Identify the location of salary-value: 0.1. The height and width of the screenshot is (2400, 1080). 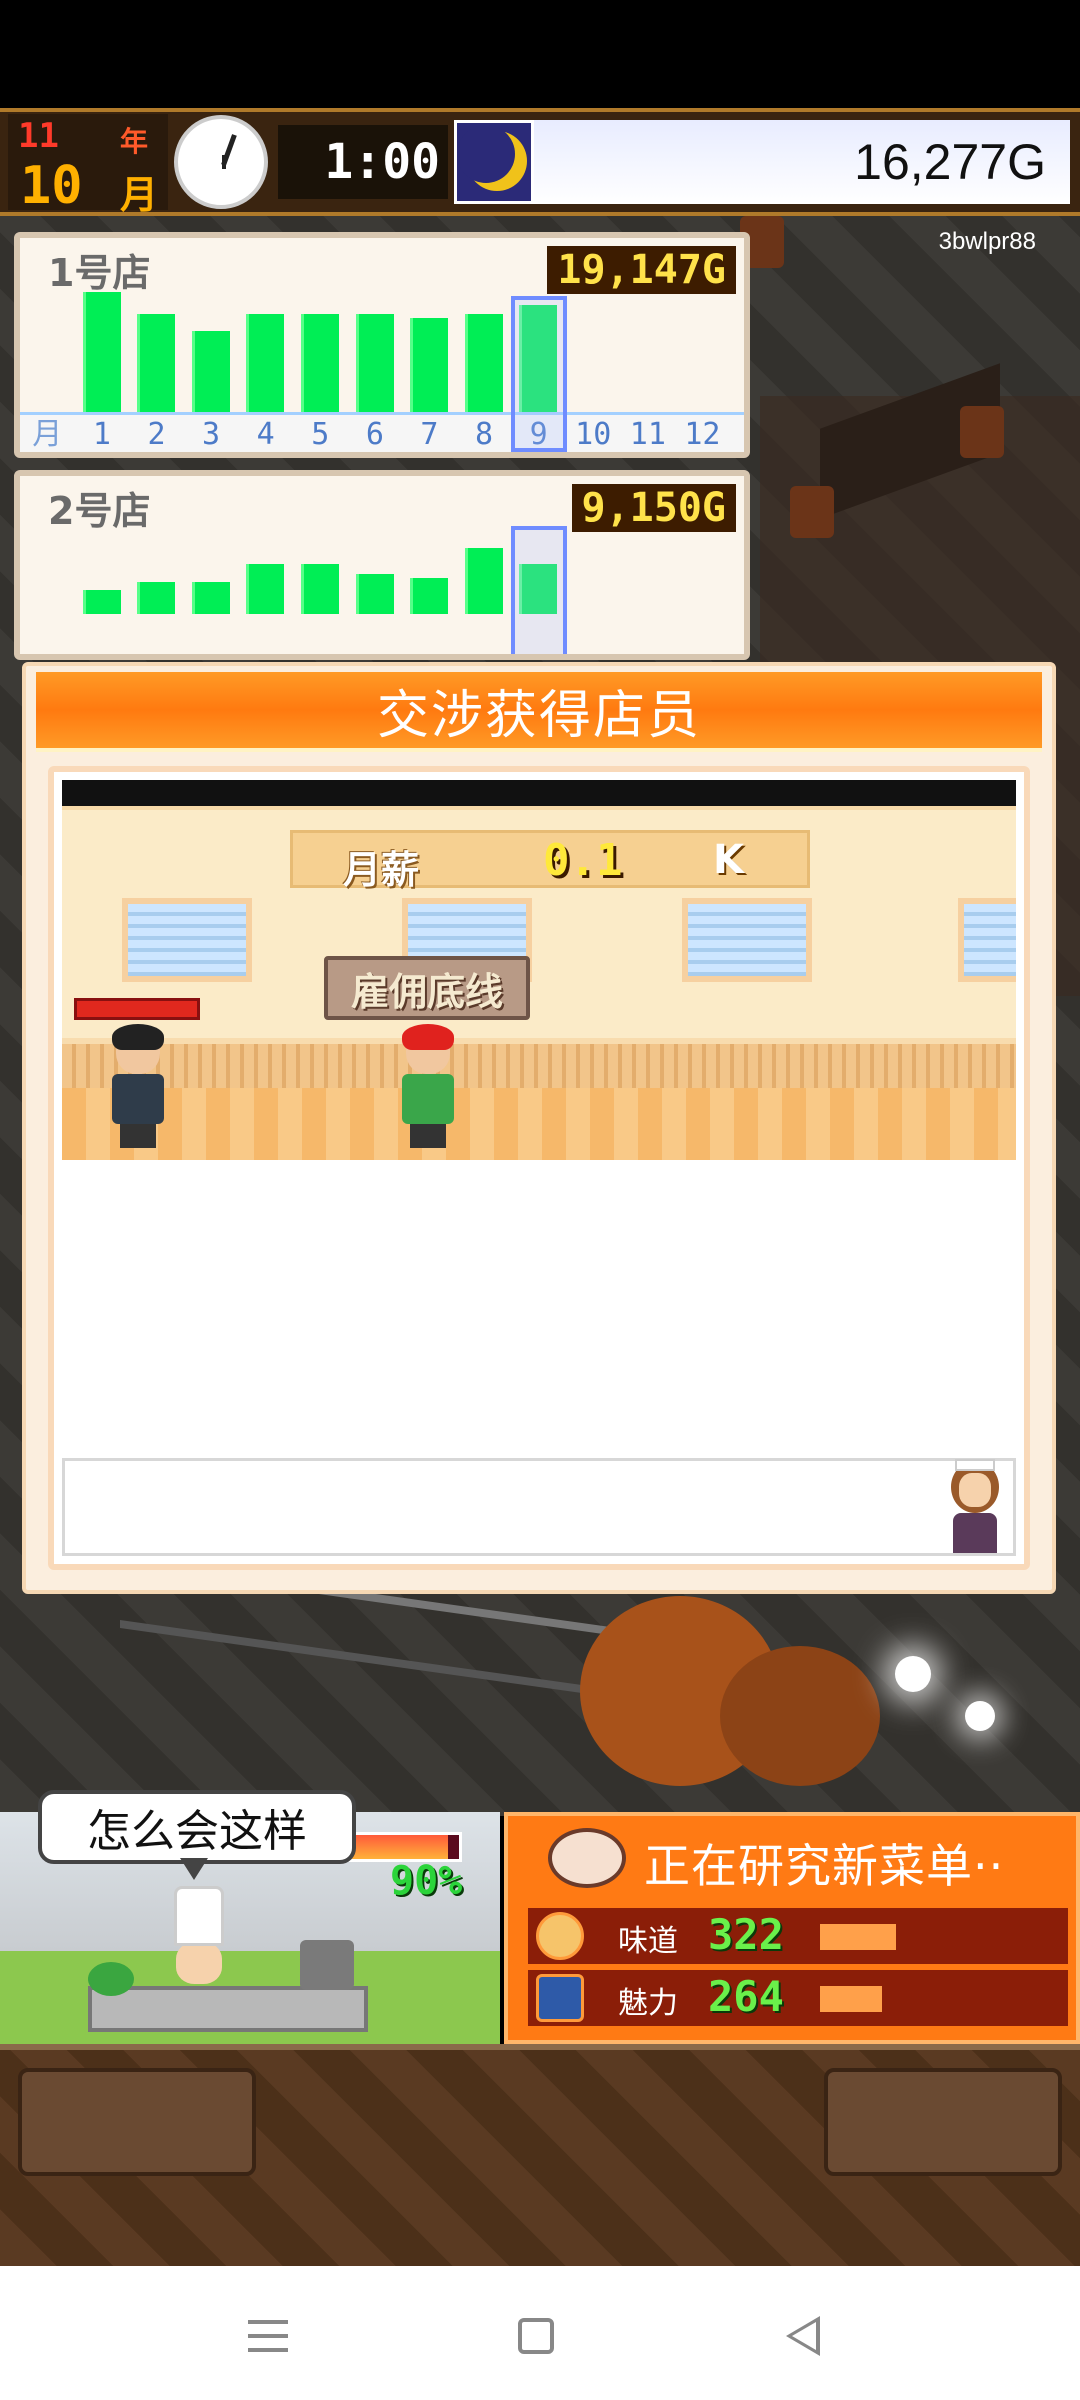
(583, 860).